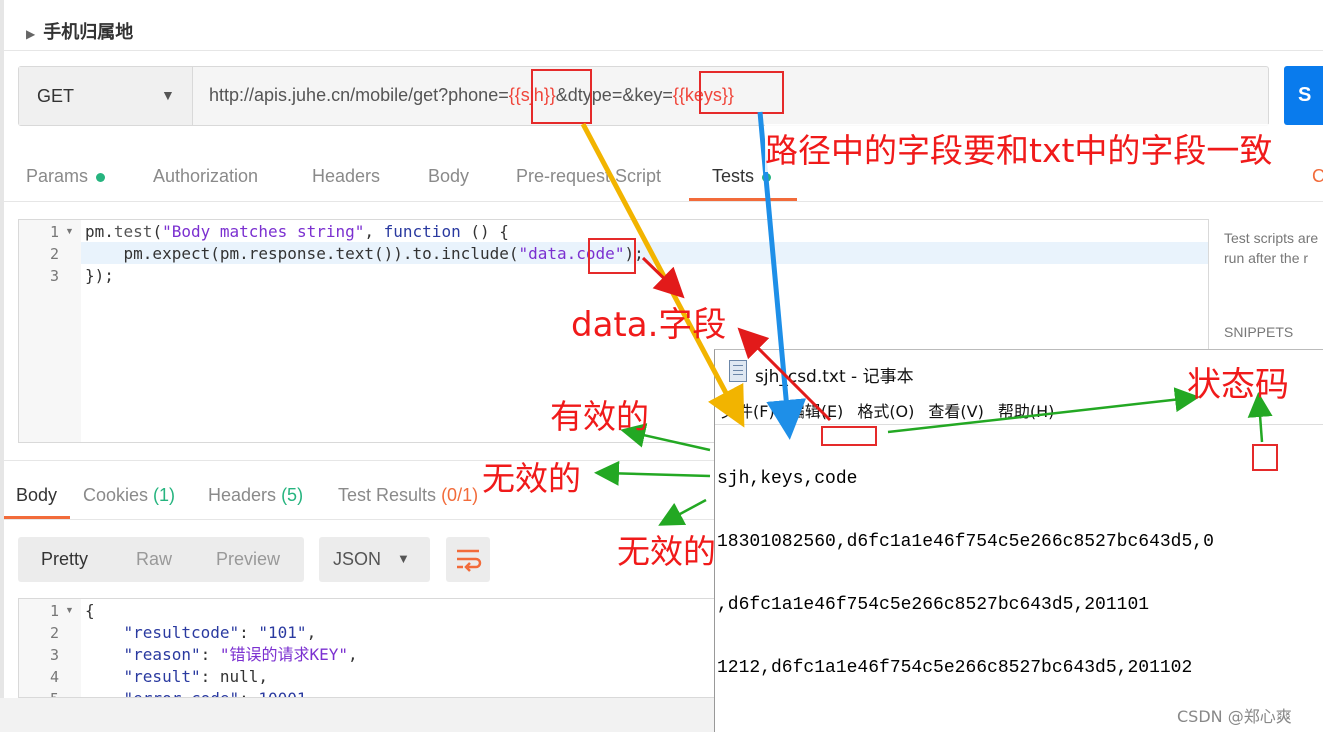 This screenshot has height=732, width=1323. I want to click on annotation-invalid-2: 无效的, so click(666, 551).